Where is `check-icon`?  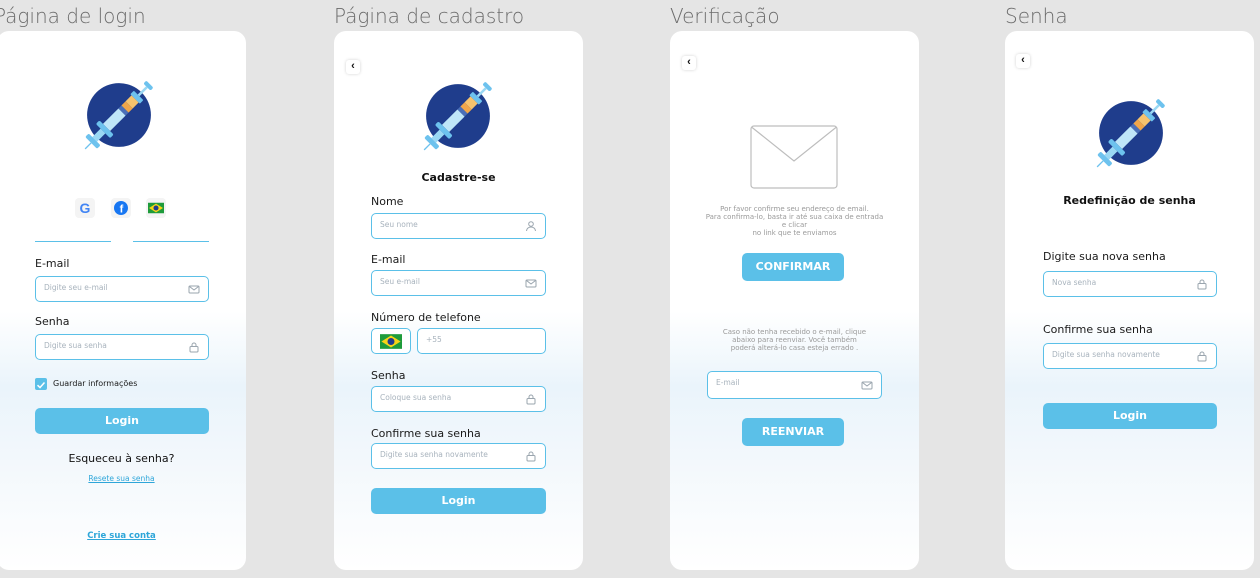
check-icon is located at coordinates (41, 385).